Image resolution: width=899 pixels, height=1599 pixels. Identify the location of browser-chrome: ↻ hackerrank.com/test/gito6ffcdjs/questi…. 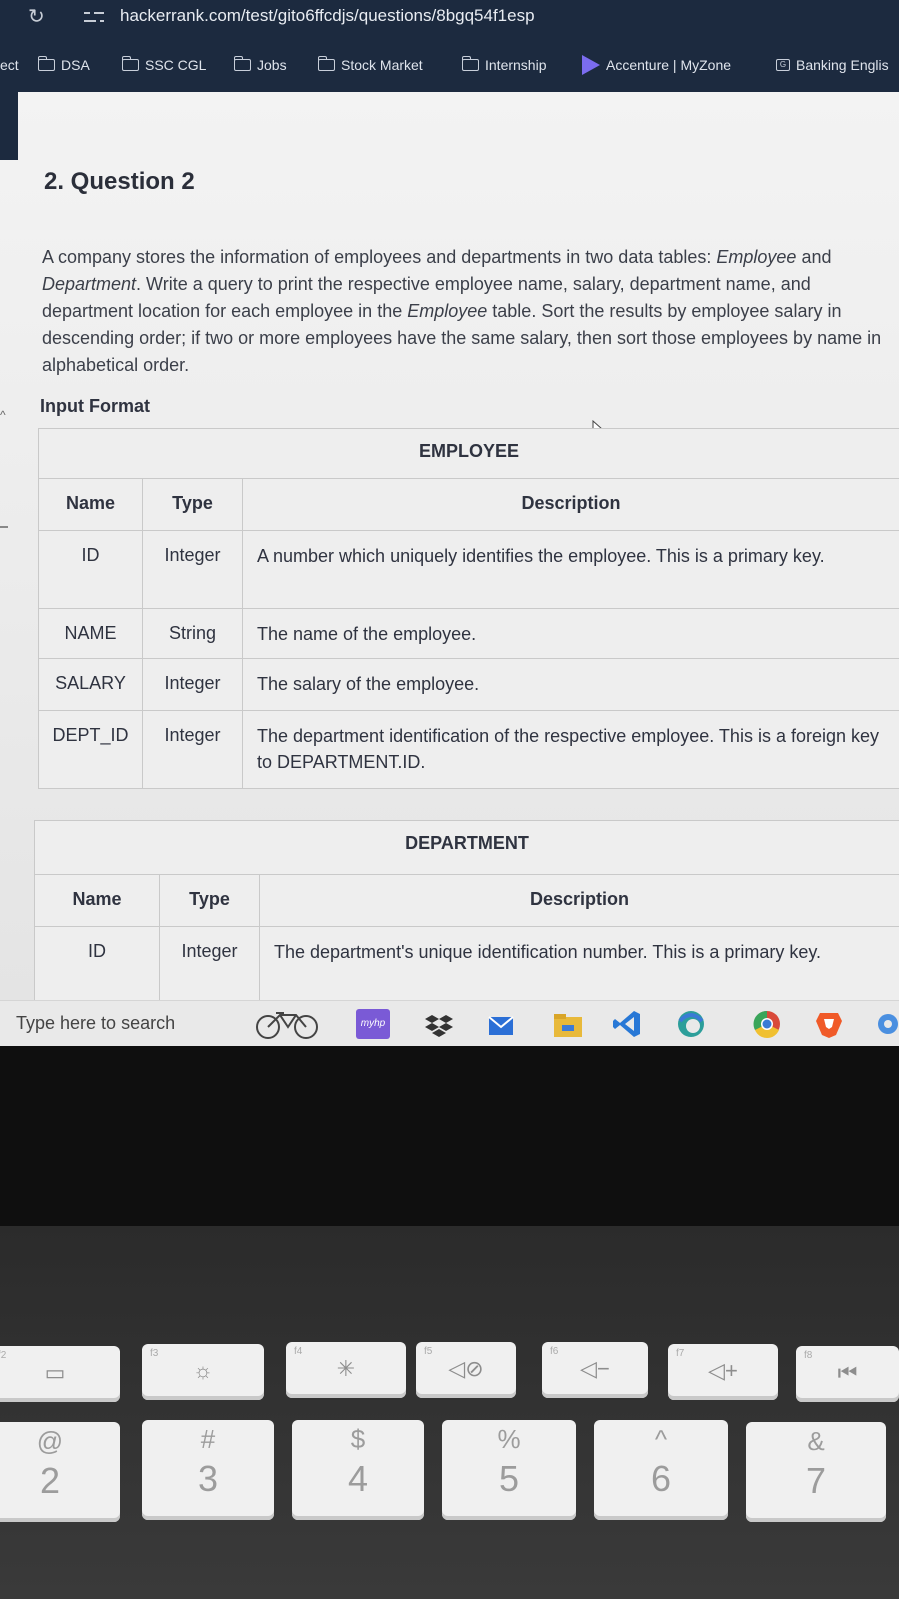
(449, 46).